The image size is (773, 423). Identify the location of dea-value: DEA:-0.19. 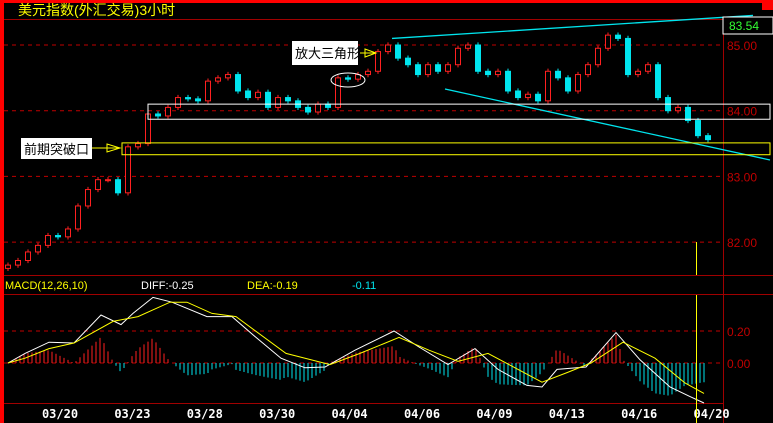
(272, 286).